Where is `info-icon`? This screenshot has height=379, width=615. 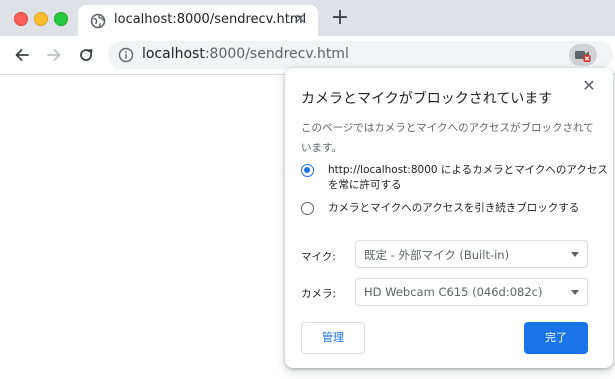 info-icon is located at coordinates (126, 55).